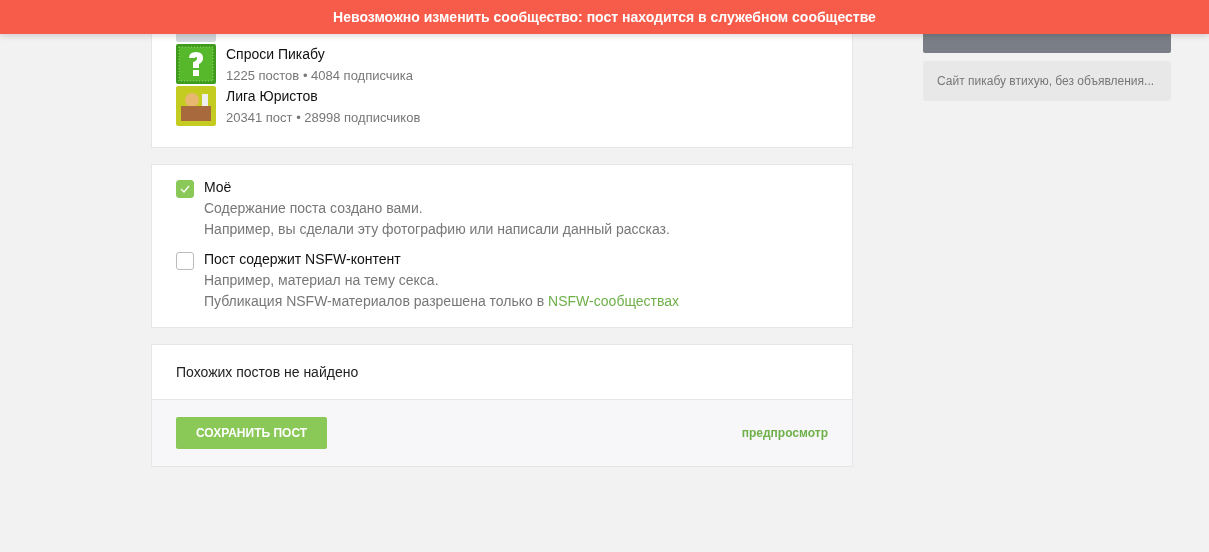 This screenshot has width=1209, height=552. I want to click on checkmark-icon, so click(185, 189).